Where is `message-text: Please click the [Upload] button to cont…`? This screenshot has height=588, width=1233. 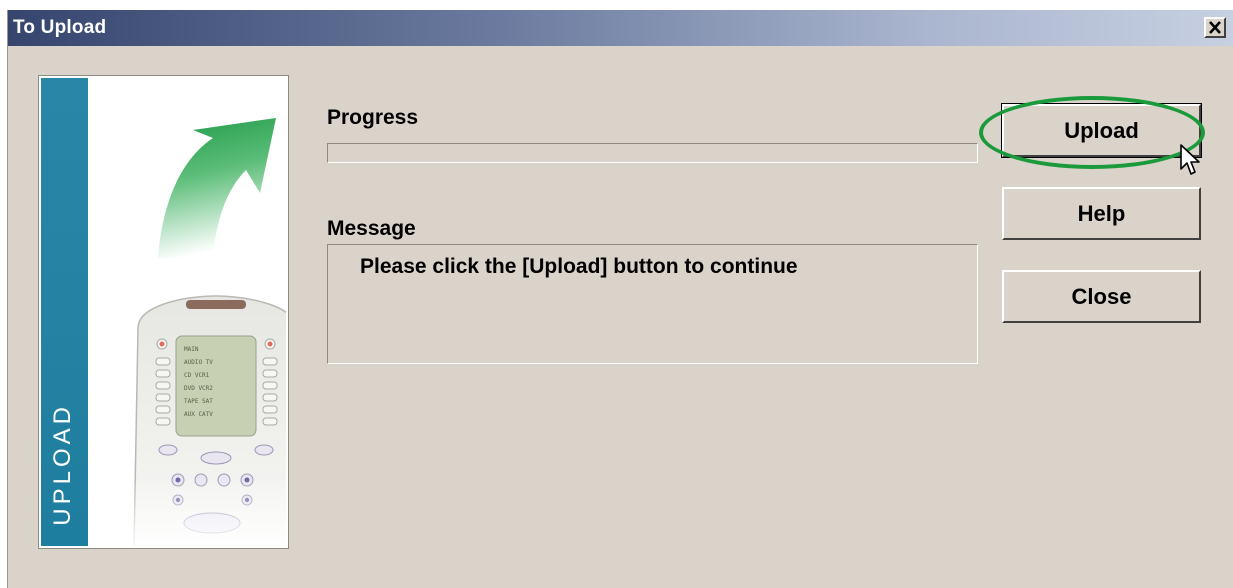 message-text: Please click the [Upload] button to cont… is located at coordinates (579, 266).